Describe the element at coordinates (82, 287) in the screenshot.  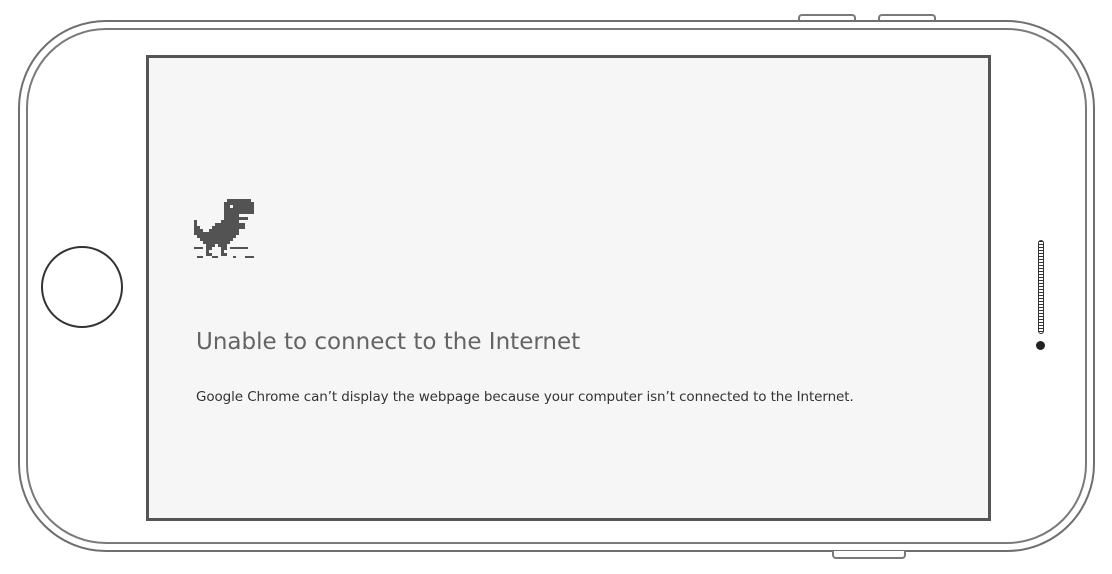
I see `home-button` at that location.